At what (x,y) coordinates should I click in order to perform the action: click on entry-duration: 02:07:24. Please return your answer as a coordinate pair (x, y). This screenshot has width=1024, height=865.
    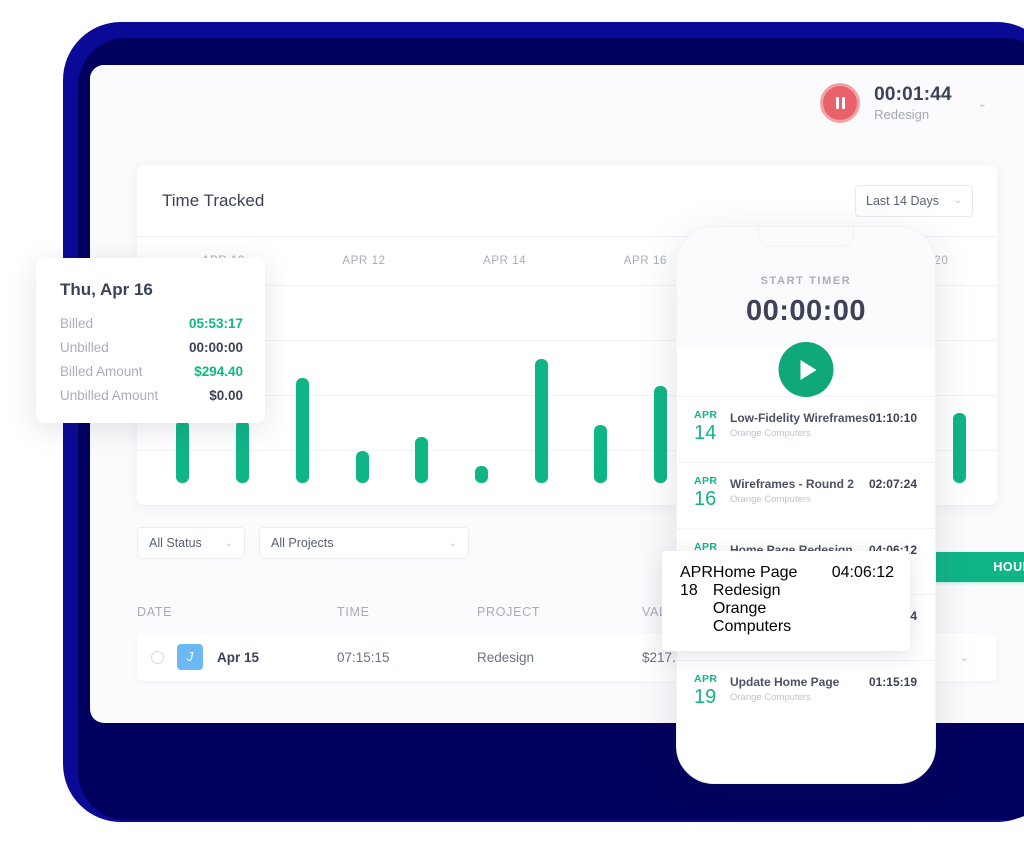
    Looking at the image, I should click on (892, 484).